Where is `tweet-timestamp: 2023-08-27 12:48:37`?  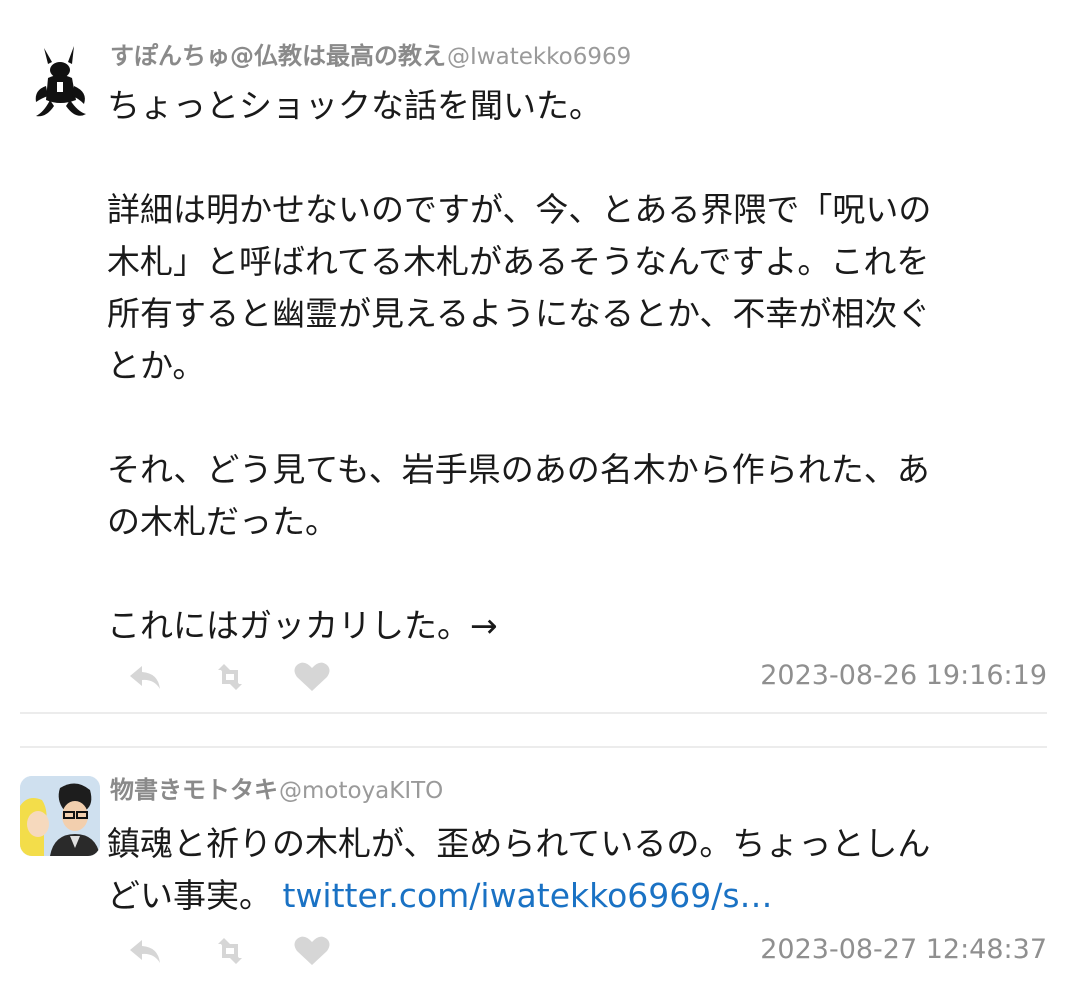 tweet-timestamp: 2023-08-27 12:48:37 is located at coordinates (903, 949).